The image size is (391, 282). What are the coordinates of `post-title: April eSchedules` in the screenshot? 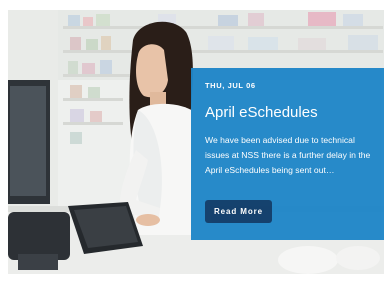 It's located at (293, 113).